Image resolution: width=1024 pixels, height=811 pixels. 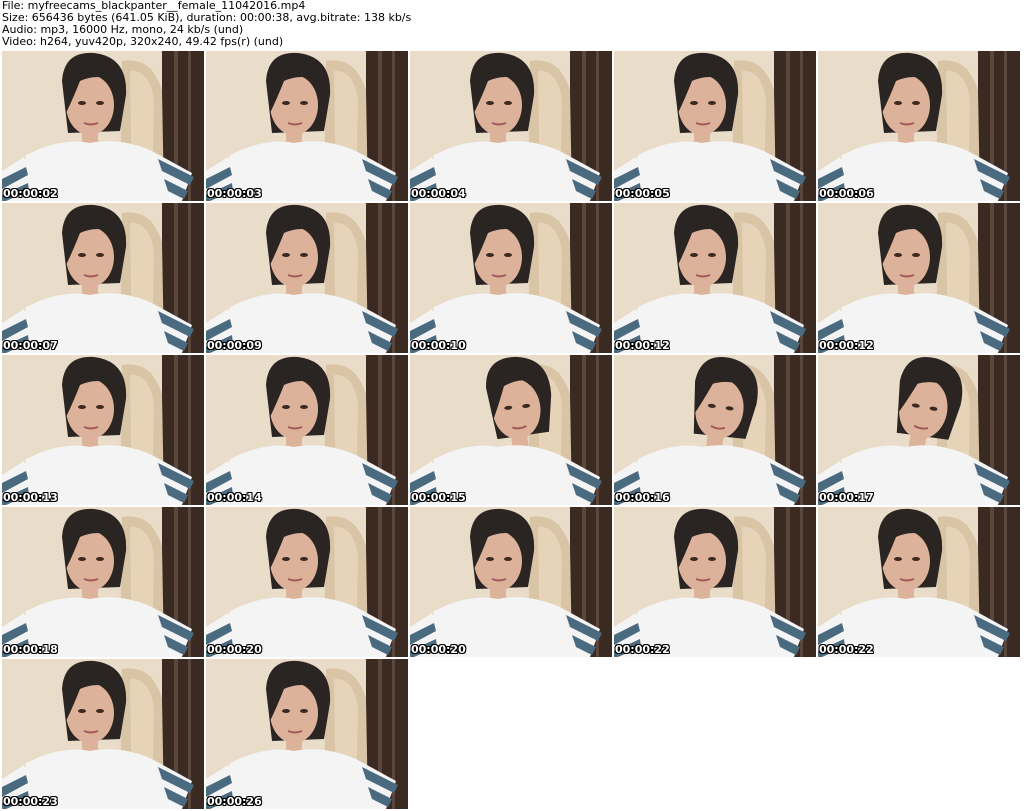 I want to click on video-thumbnail: 00:00:02, so click(x=103, y=126).